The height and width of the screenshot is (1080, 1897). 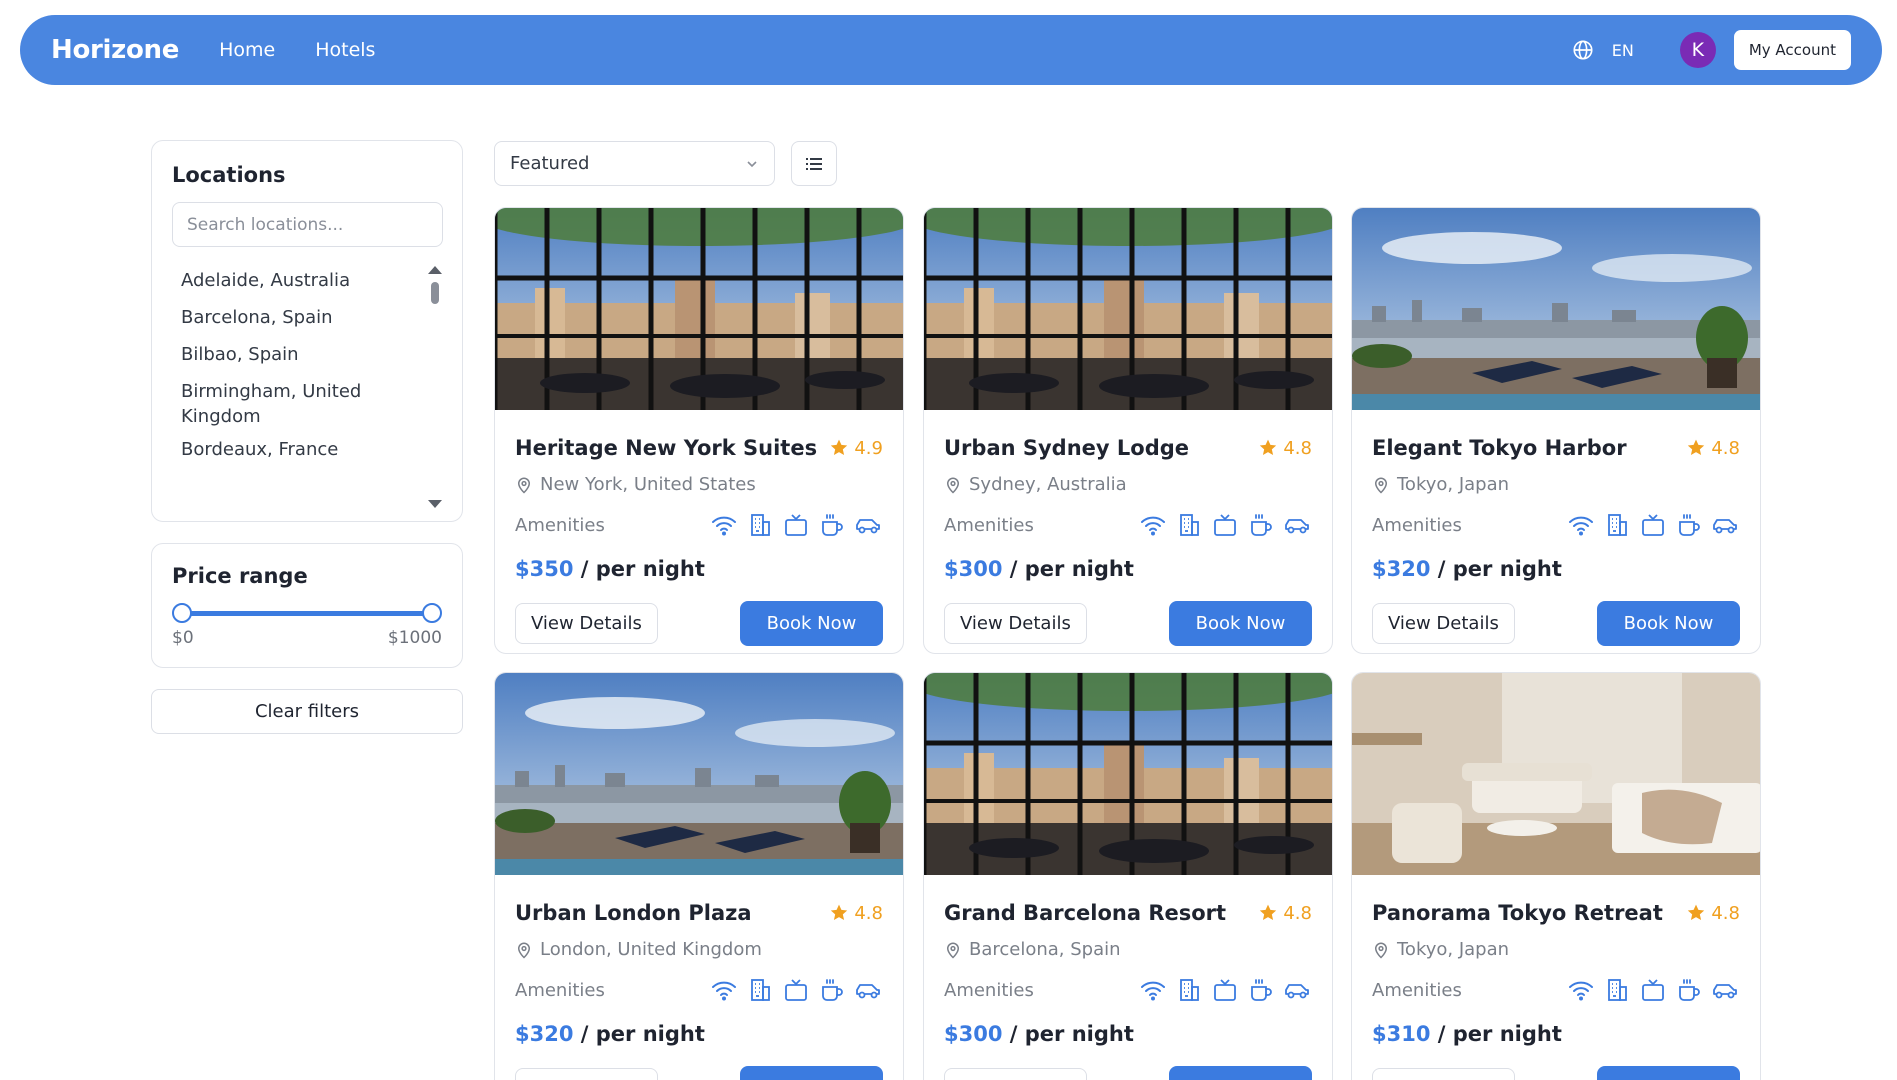 I want to click on card-title-row: Panorama Tokyo Retreat 4.8, so click(x=1556, y=913).